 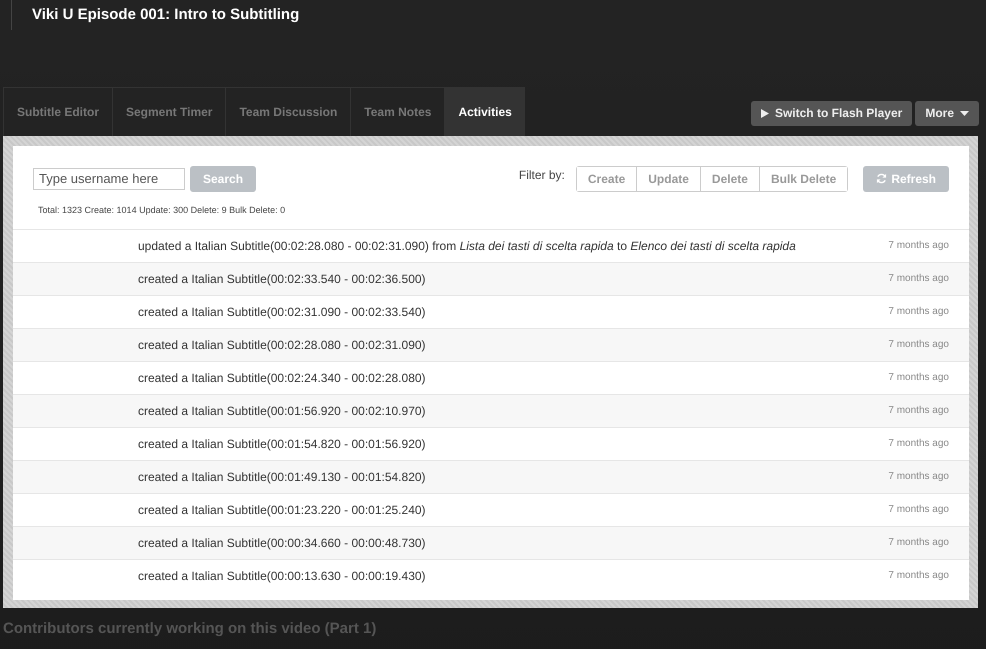 What do you see at coordinates (282, 543) in the screenshot?
I see `activity-text: created a Italian Subtitle(00:00:34.660 - 00:00:48.730)` at bounding box center [282, 543].